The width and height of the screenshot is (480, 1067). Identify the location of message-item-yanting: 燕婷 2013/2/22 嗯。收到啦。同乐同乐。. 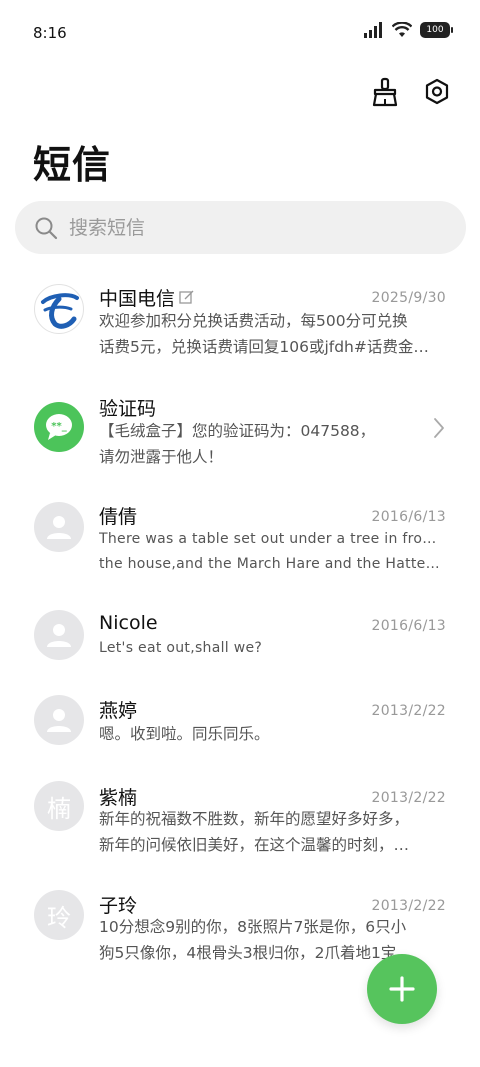
(240, 728).